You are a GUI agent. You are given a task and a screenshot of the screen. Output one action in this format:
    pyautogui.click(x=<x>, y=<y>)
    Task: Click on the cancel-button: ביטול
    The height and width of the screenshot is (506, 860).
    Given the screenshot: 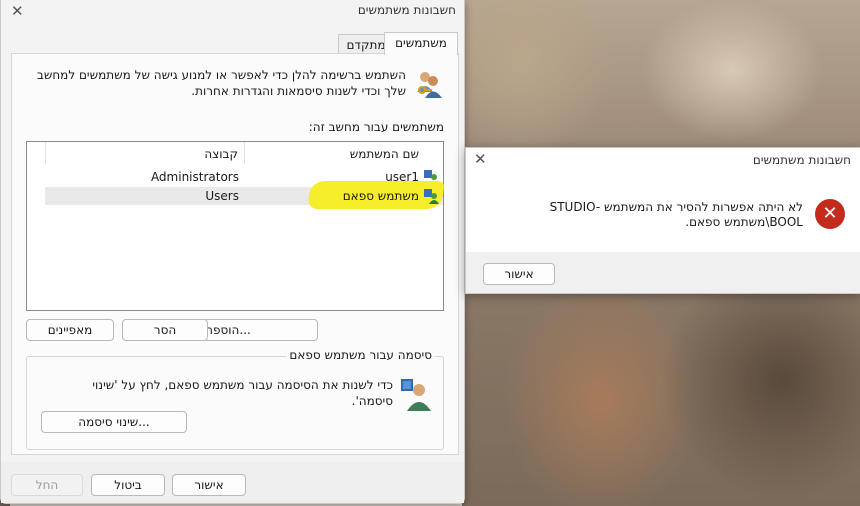 What is the action you would take?
    pyautogui.click(x=128, y=485)
    